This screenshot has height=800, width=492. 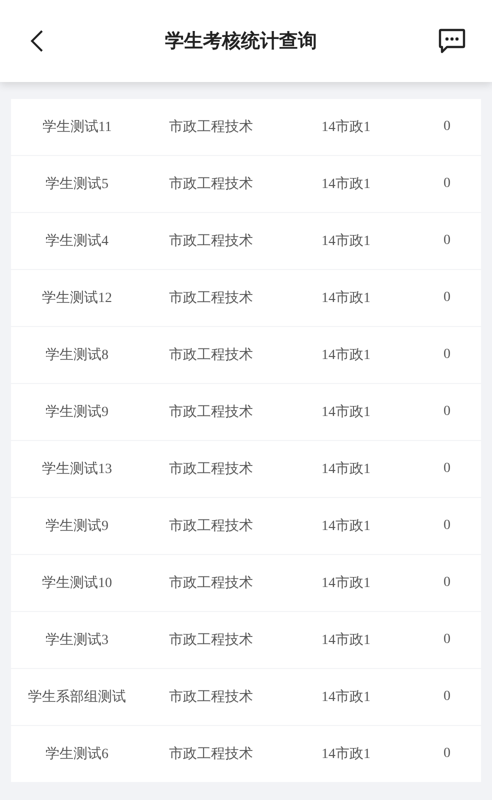 I want to click on table-row: 学生测试10 市政工程技术 14市政1 0, so click(x=246, y=583).